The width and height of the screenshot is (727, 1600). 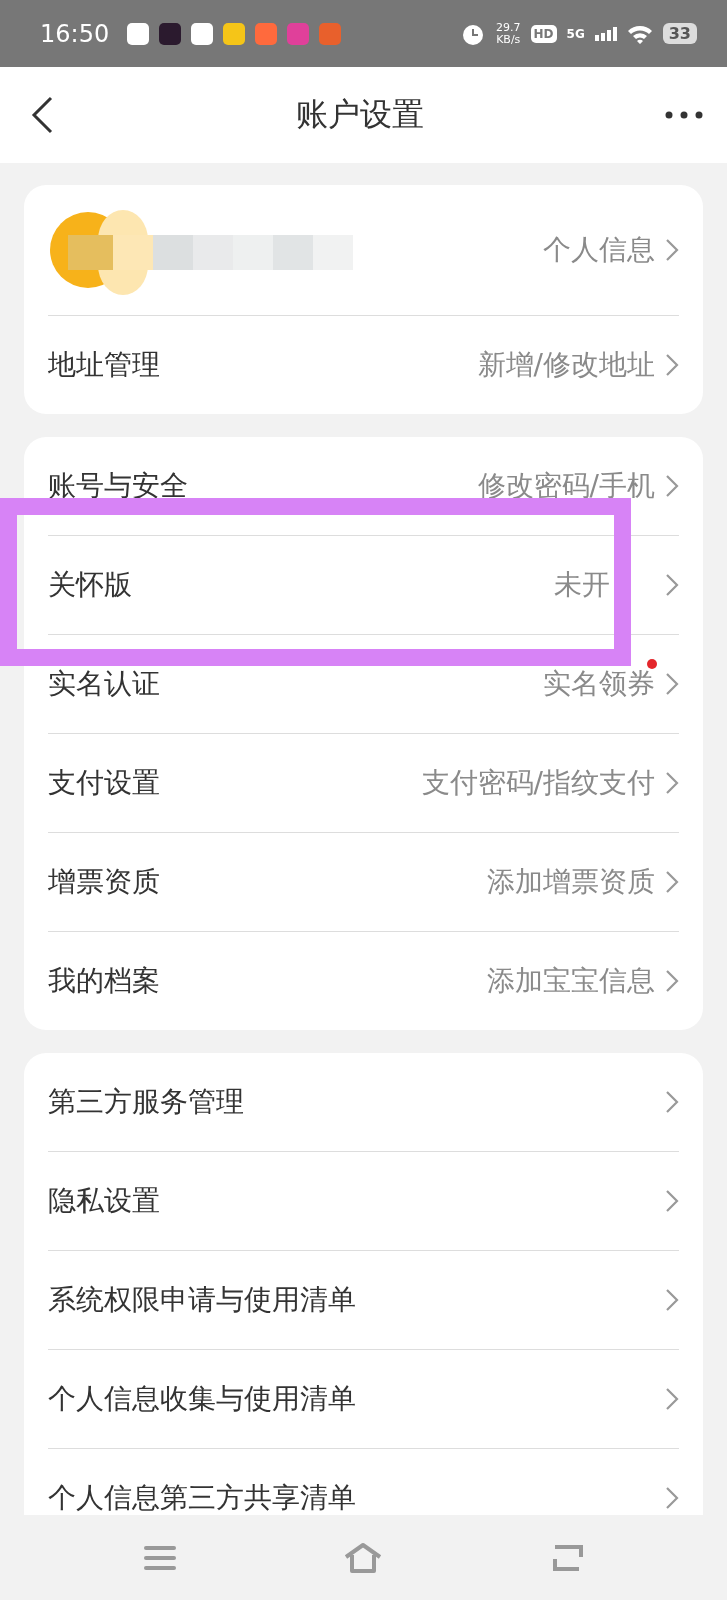 What do you see at coordinates (566, 486) in the screenshot?
I see `row-value: 修改密码/手机` at bounding box center [566, 486].